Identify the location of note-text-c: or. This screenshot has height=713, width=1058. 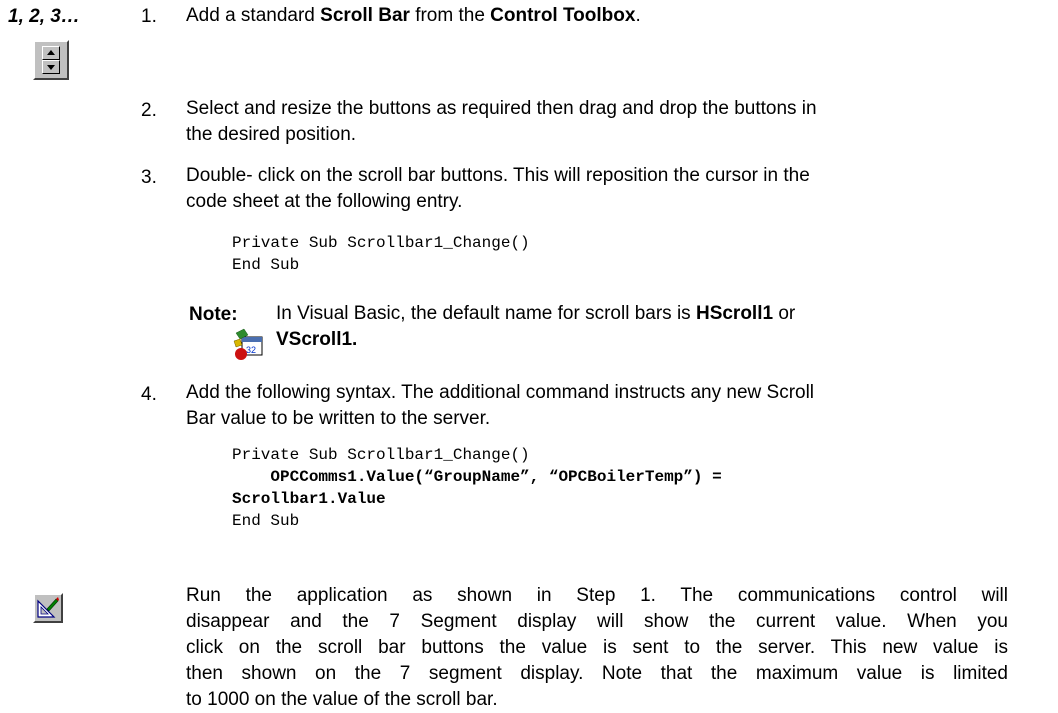
(784, 313).